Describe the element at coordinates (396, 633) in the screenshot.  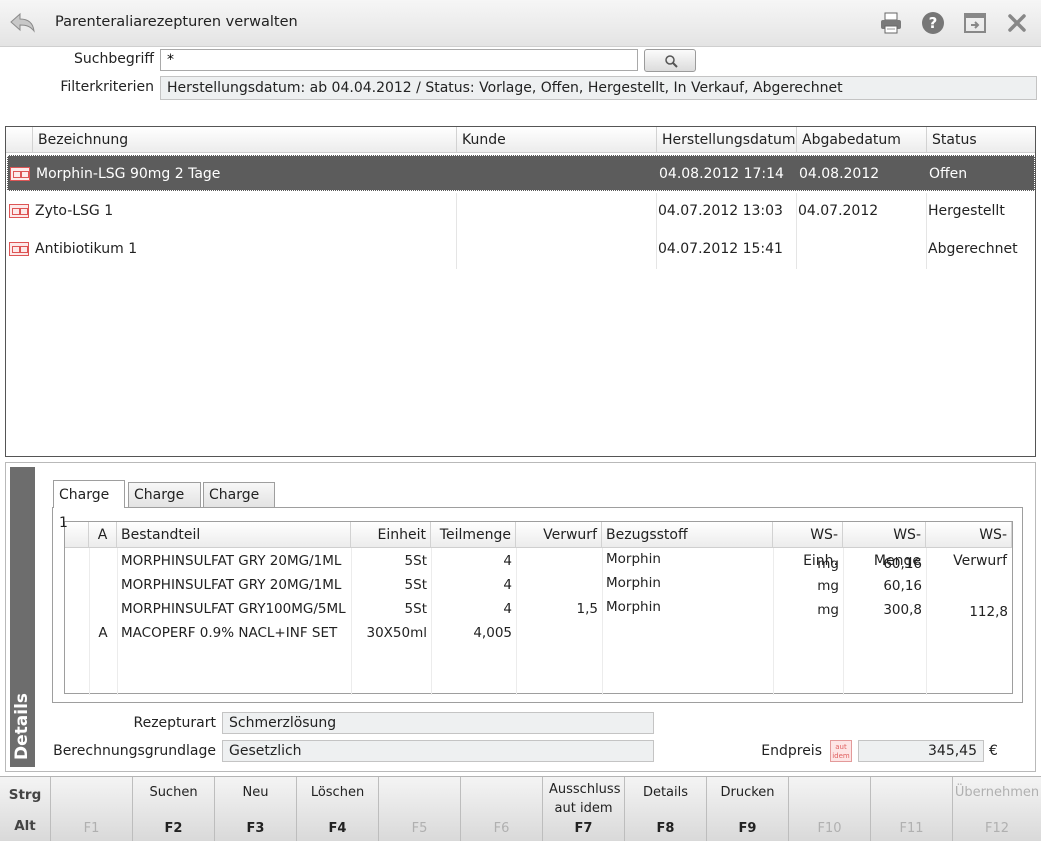
I see `cell-einheit: 30X50ml` at that location.